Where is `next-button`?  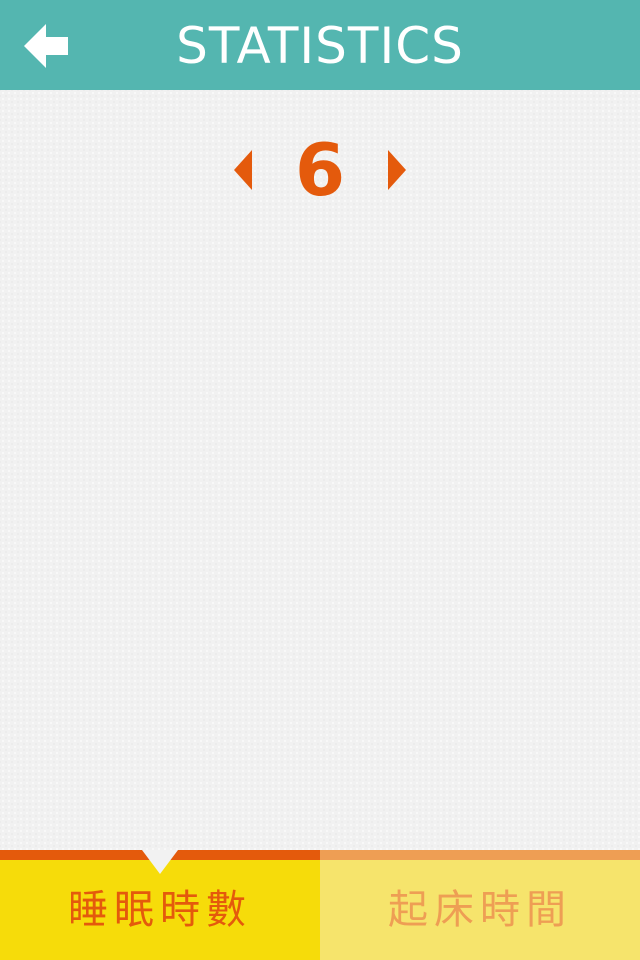 next-button is located at coordinates (398, 170).